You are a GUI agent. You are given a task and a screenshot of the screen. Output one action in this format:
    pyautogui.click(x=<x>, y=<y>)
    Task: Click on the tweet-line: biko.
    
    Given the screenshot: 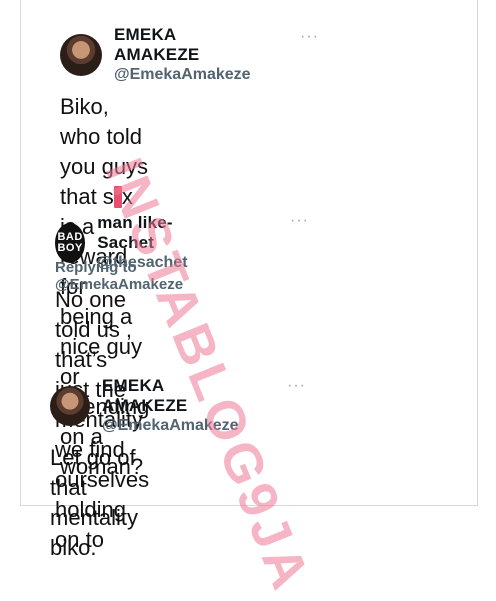 What is the action you would take?
    pyautogui.click(x=73, y=547)
    